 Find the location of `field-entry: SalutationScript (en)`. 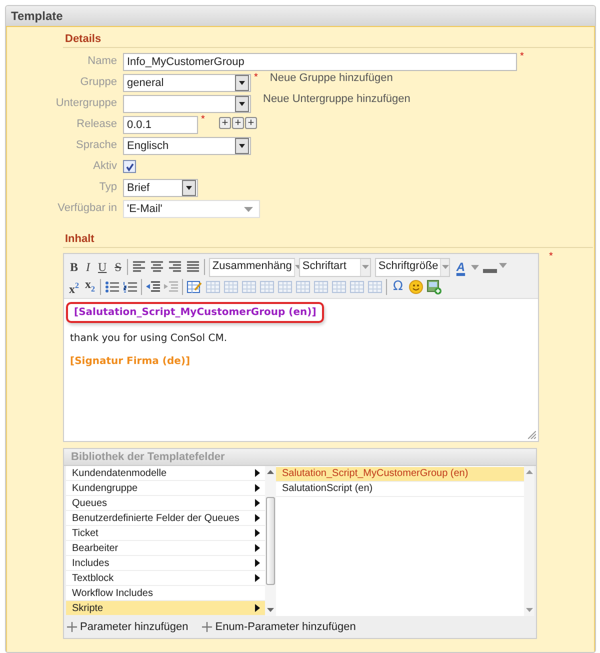

field-entry: SalutationScript (en) is located at coordinates (400, 489).